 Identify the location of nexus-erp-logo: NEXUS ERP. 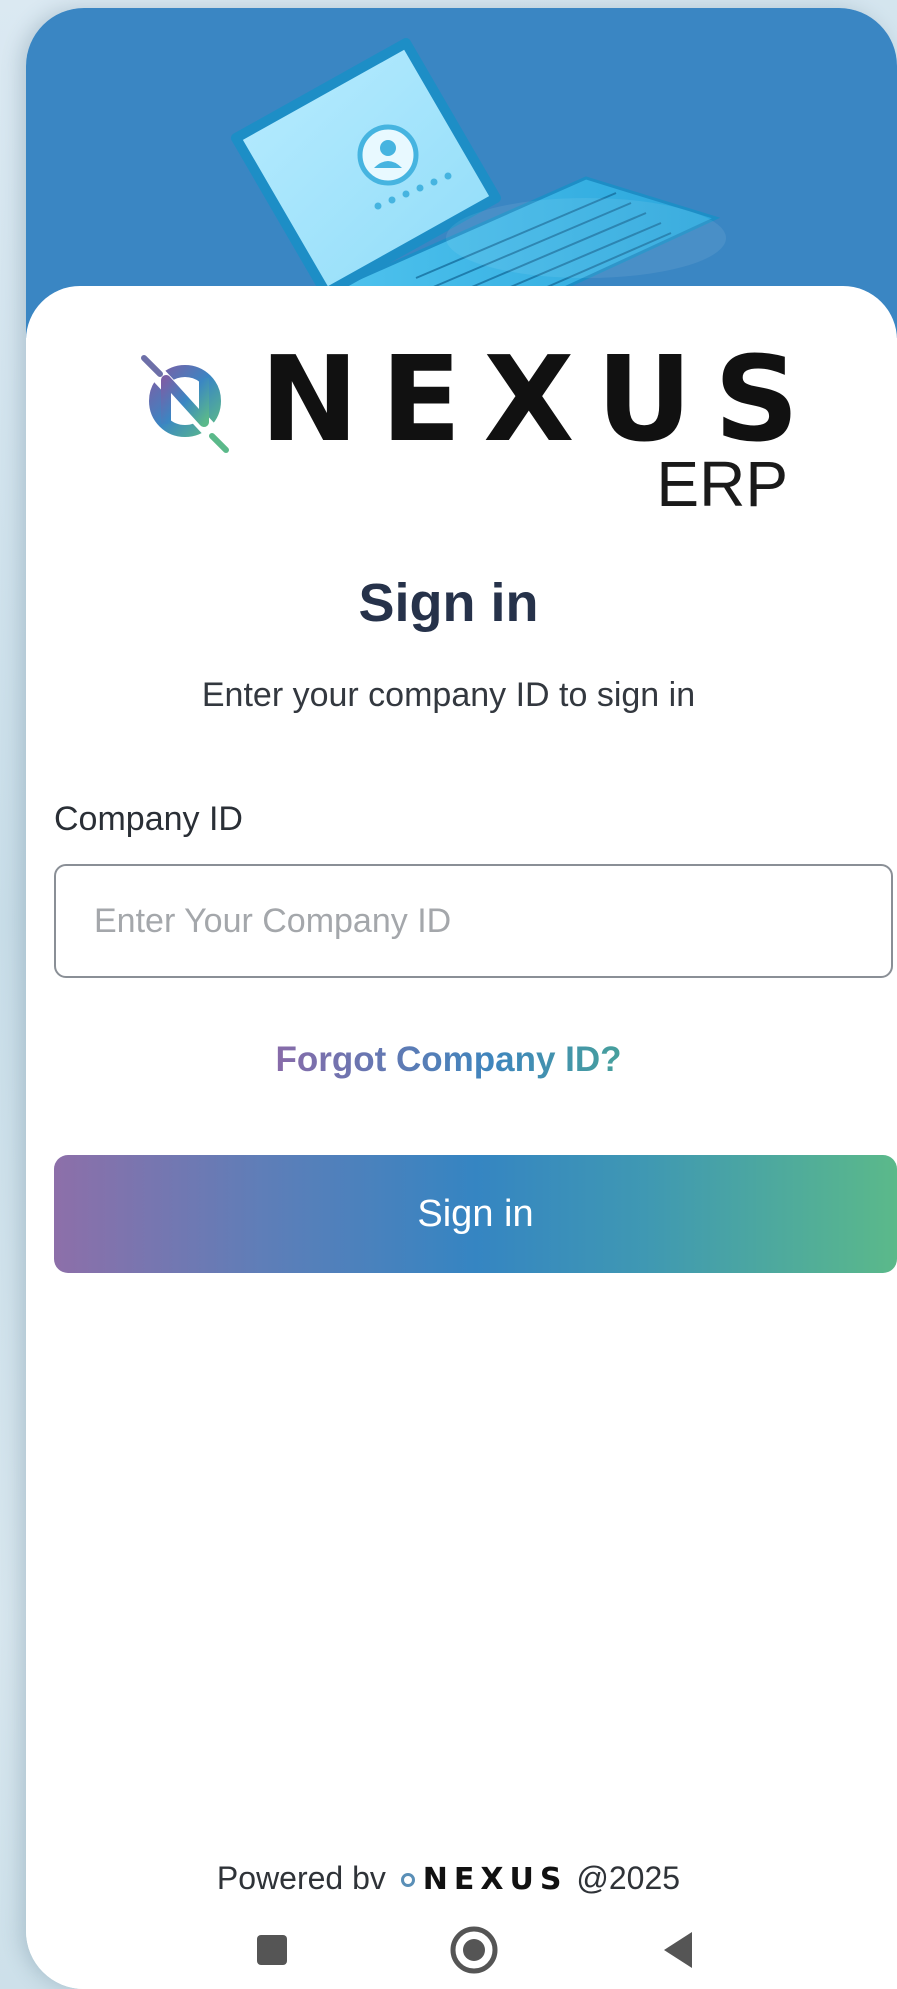
(470, 435).